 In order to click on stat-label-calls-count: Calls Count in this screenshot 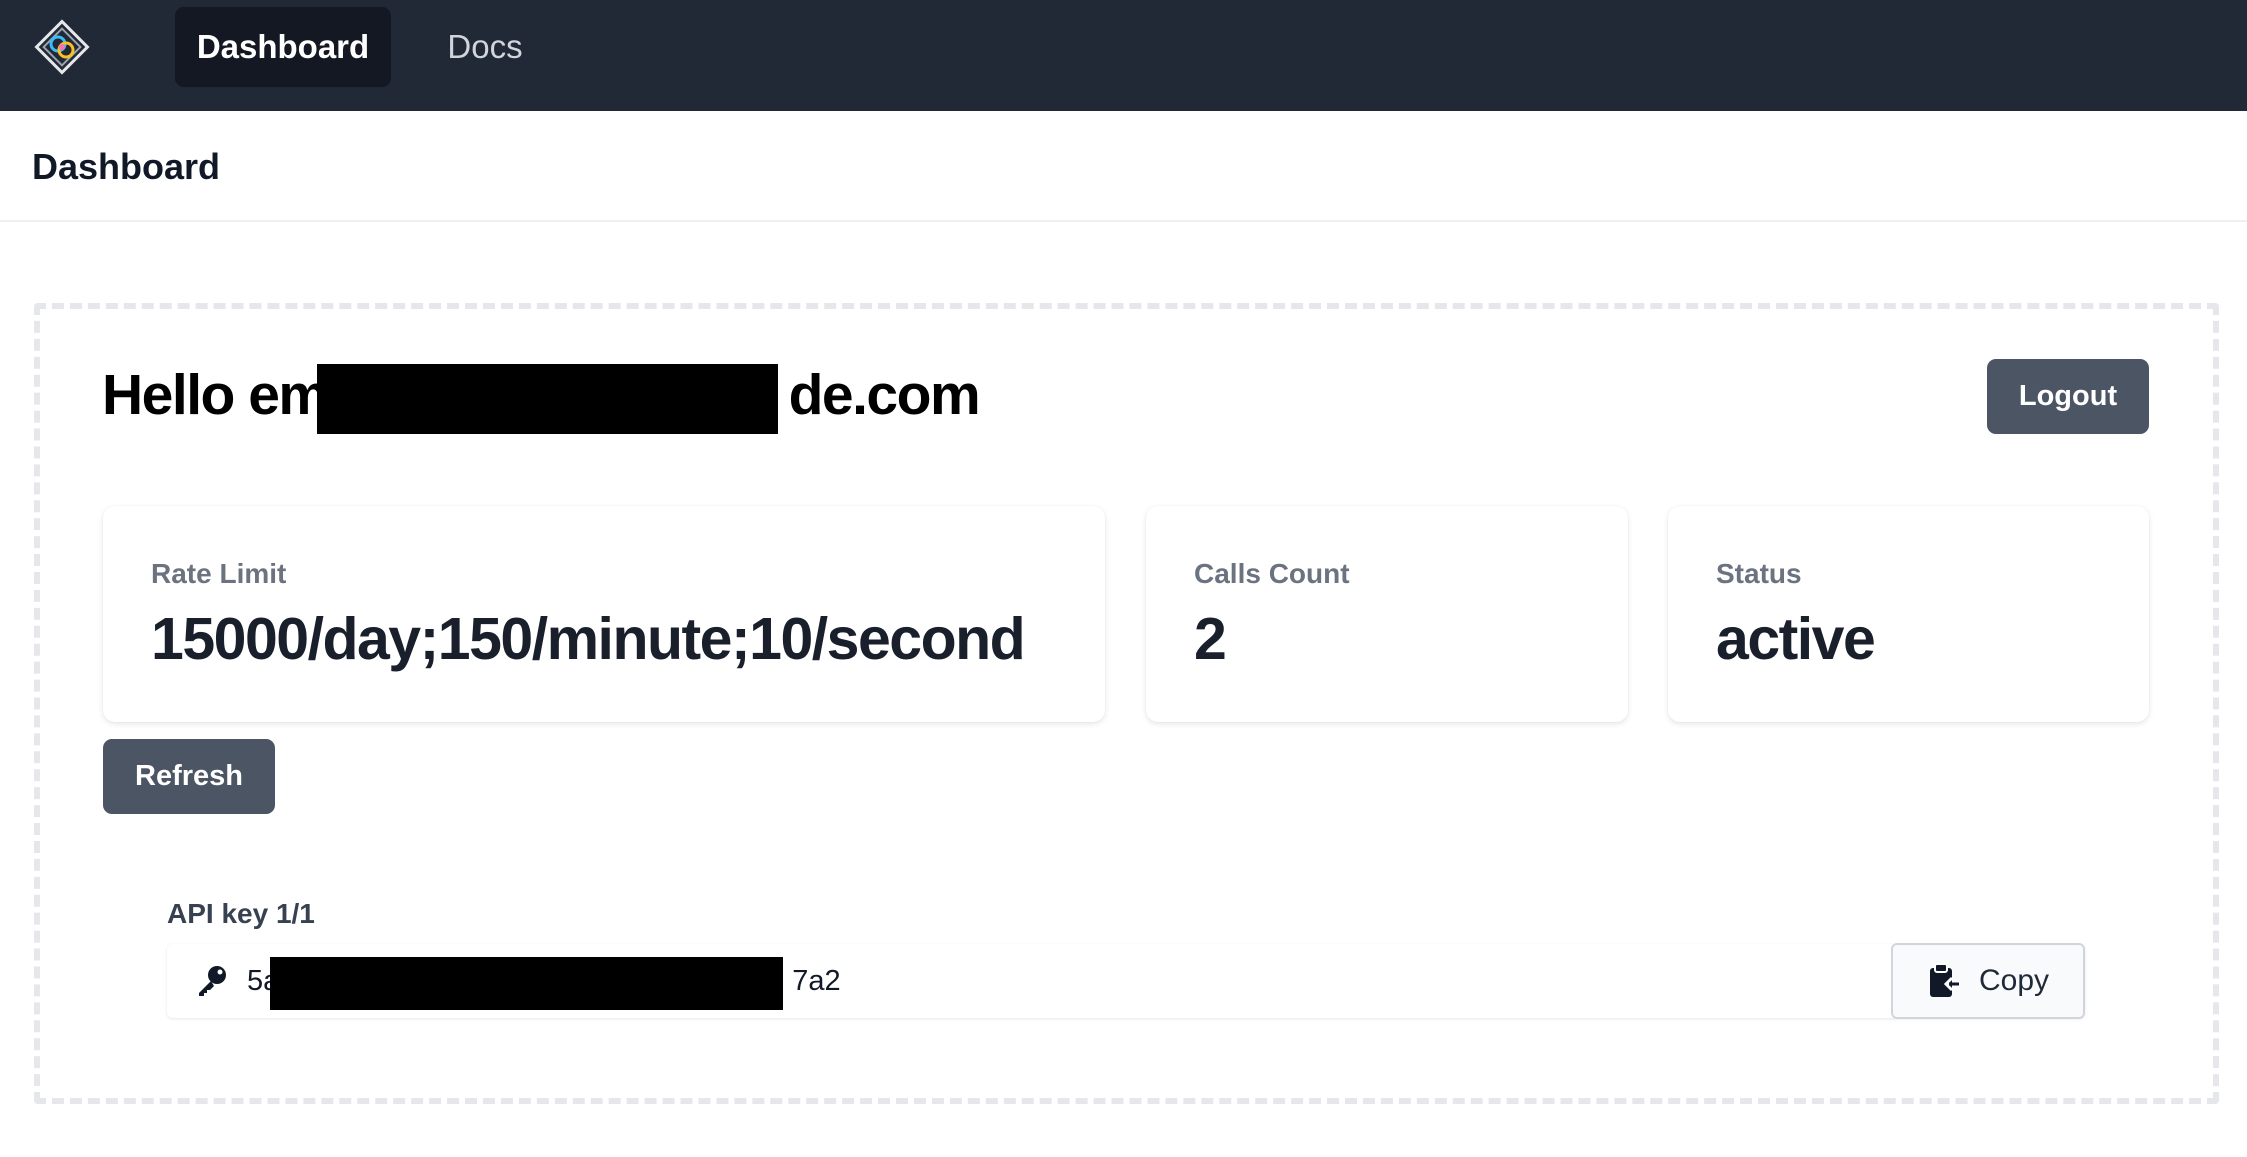, I will do `click(1272, 573)`.